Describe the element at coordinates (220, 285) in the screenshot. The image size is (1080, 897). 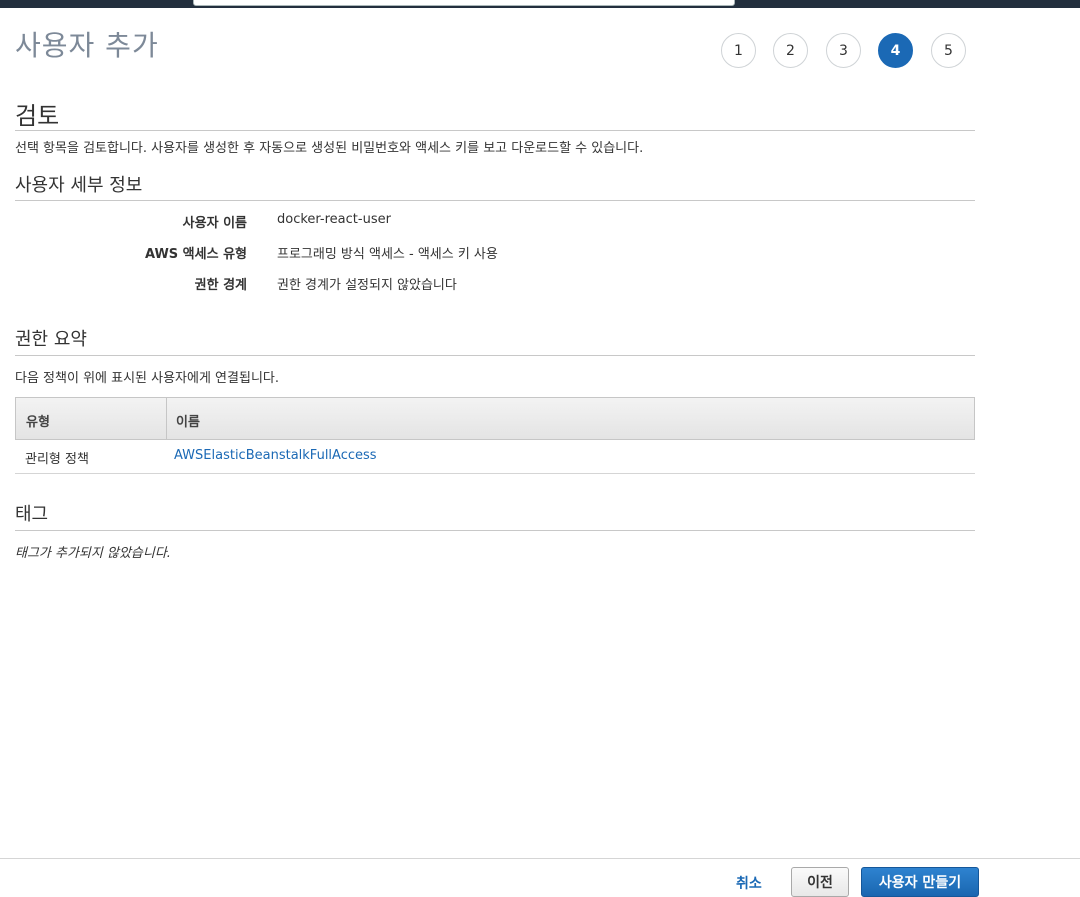
I see `permission-boundary-label: 권한 경계` at that location.